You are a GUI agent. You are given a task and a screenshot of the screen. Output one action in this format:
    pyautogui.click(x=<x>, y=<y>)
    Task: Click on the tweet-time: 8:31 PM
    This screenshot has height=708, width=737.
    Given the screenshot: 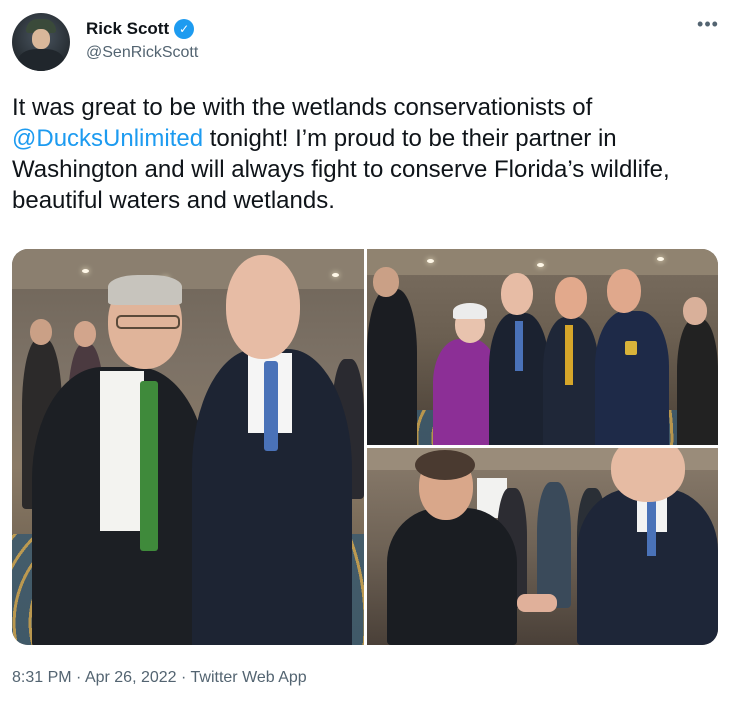 What is the action you would take?
    pyautogui.click(x=42, y=677)
    